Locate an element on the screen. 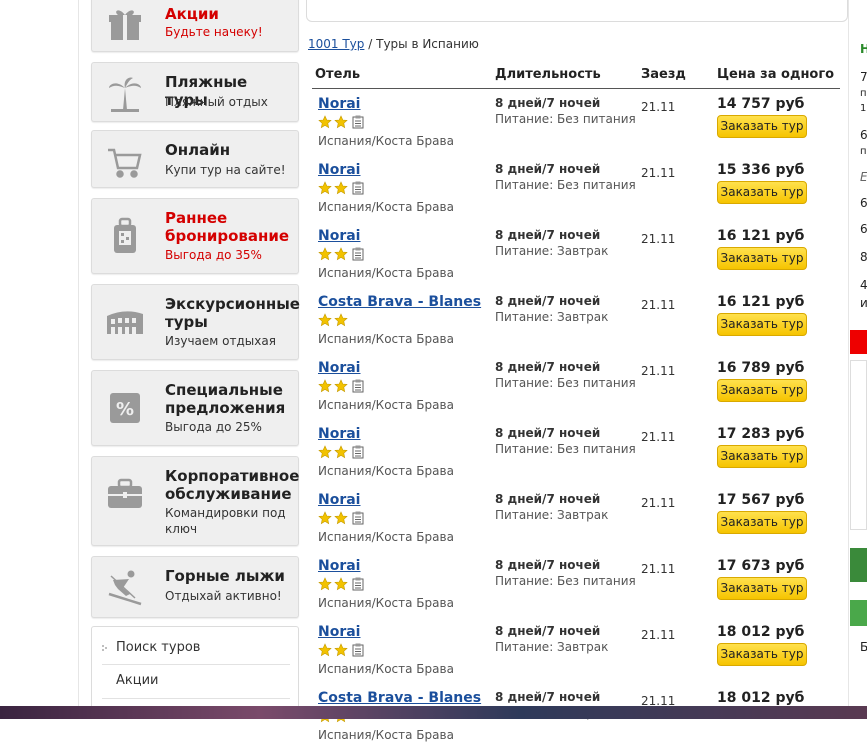 The image size is (867, 750). suitcase-icon is located at coordinates (125, 236).